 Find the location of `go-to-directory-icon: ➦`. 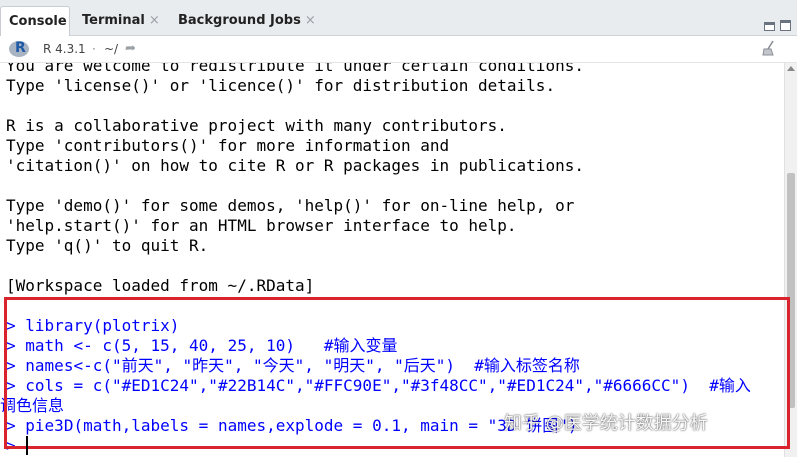

go-to-directory-icon: ➦ is located at coordinates (130, 48).